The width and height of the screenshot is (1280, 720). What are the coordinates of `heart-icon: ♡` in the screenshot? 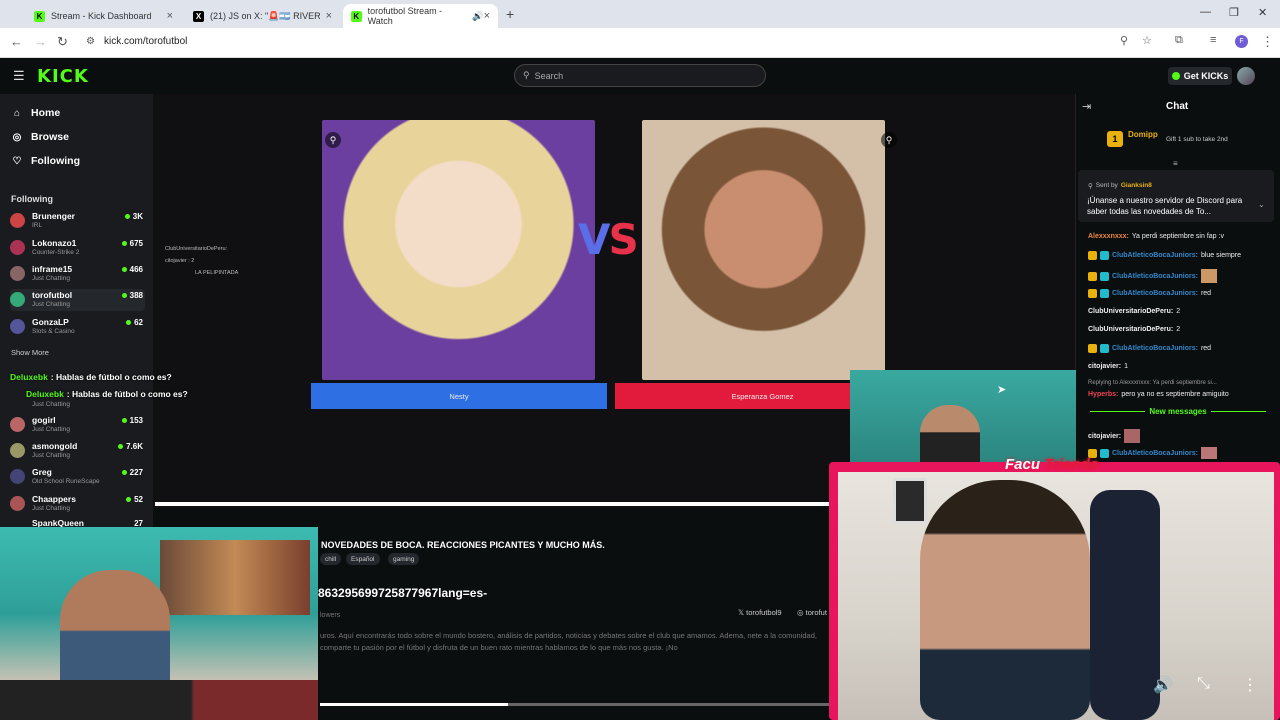 It's located at (17, 161).